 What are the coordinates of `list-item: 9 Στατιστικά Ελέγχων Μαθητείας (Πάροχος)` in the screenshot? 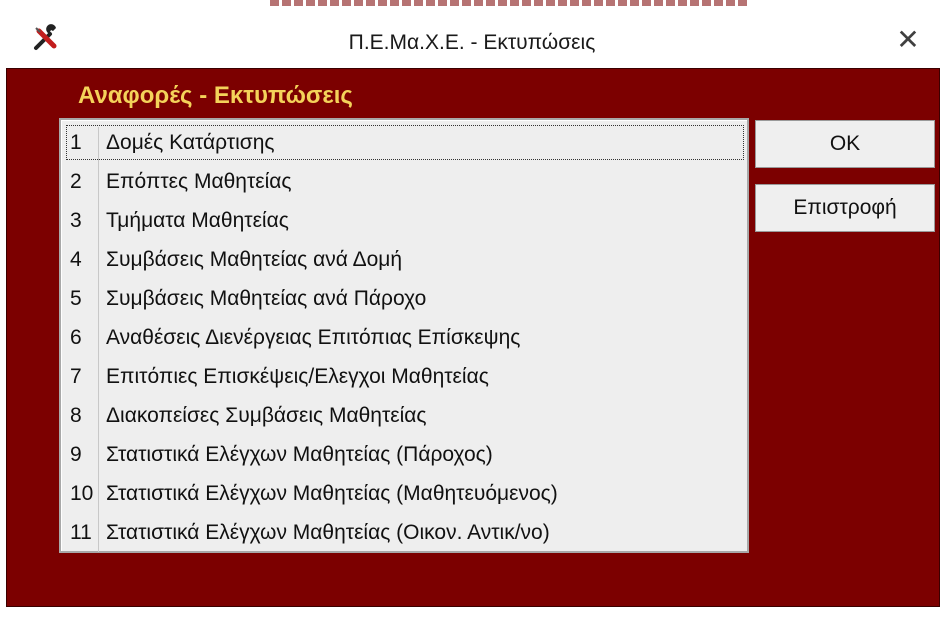 It's located at (405, 454).